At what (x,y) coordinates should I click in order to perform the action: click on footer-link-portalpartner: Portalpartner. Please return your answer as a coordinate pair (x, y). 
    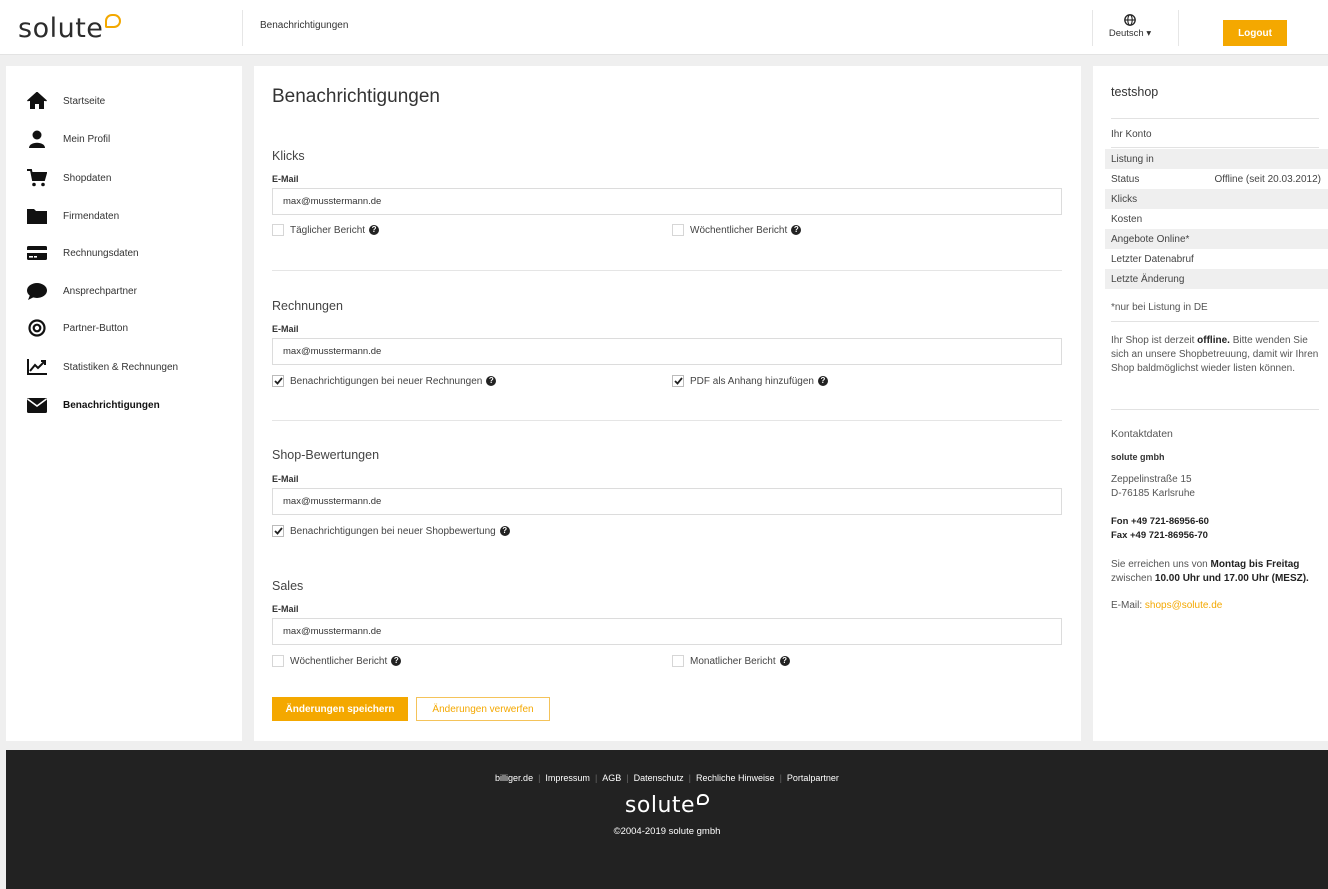
    Looking at the image, I should click on (813, 778).